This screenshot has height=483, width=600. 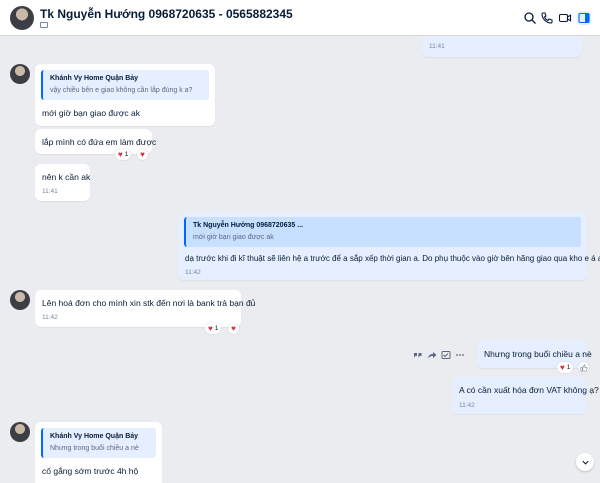 I want to click on like-button, so click(x=583, y=367).